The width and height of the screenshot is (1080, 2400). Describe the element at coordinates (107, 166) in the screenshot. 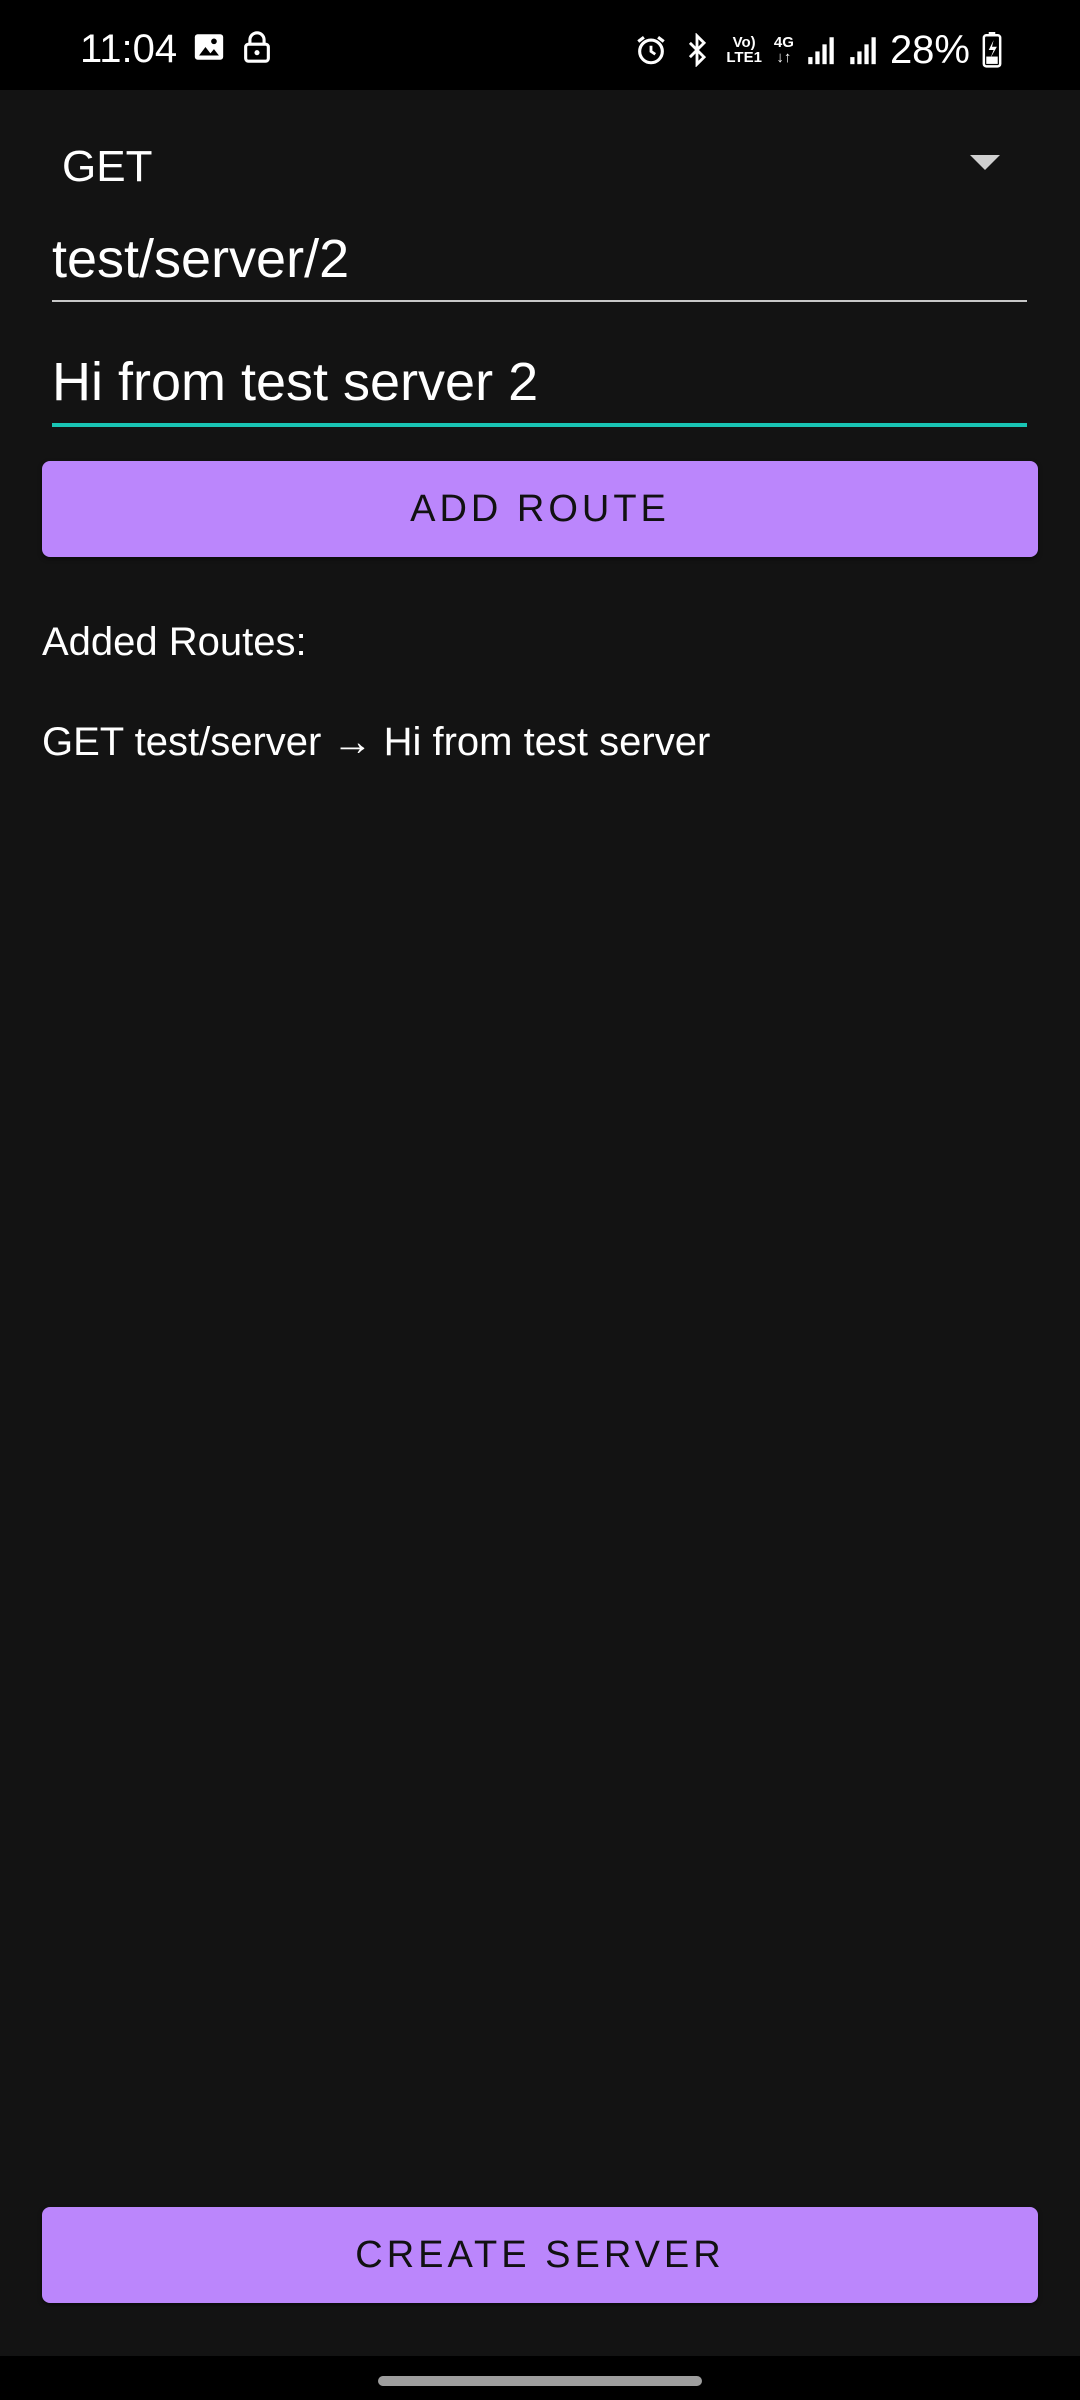

I see `method-selected-value: GET` at that location.